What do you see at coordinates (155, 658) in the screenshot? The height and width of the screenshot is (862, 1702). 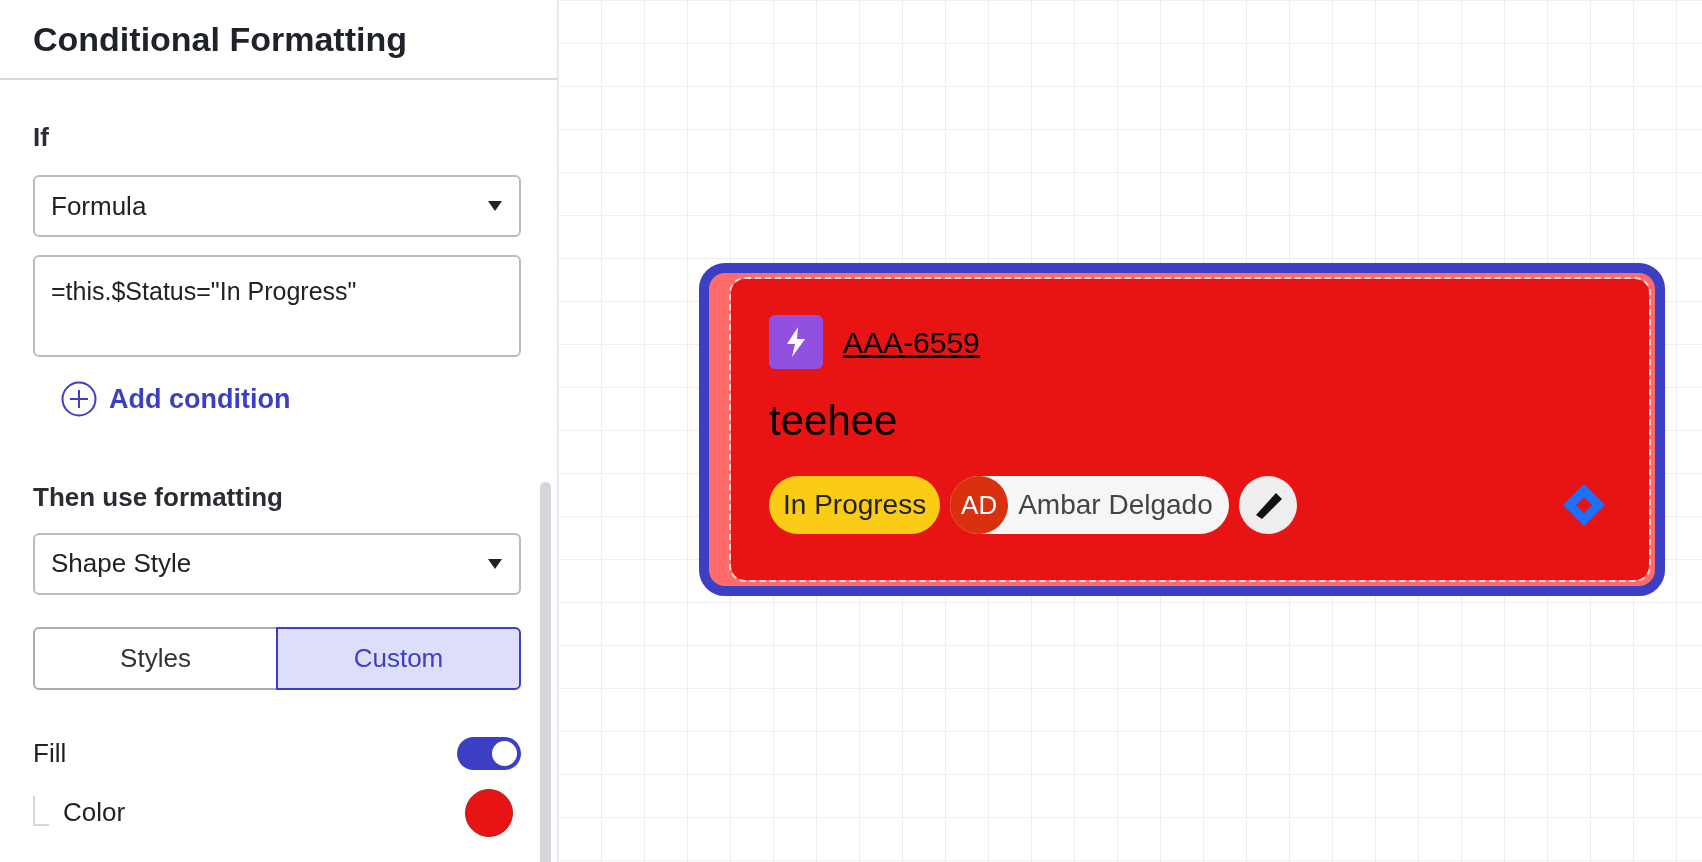 I see `style-mode-tab: Styles` at bounding box center [155, 658].